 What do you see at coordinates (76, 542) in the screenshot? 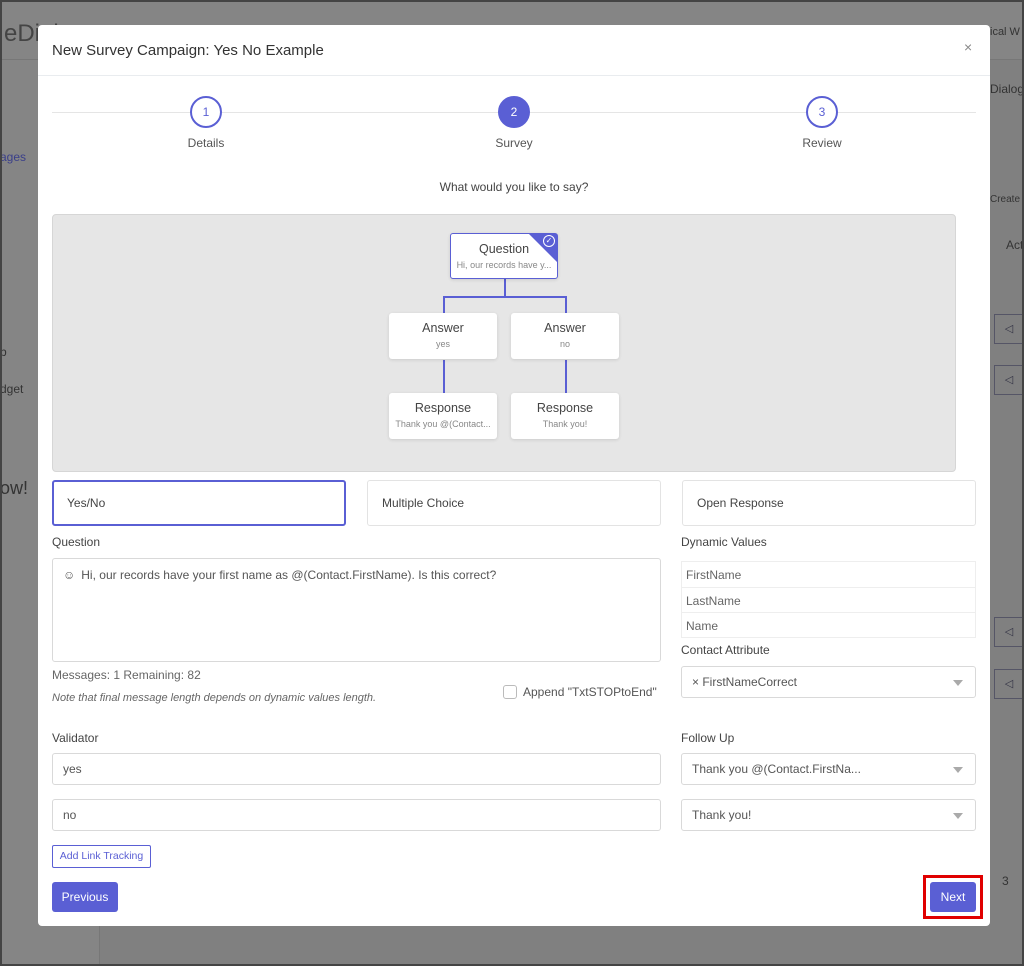
I see `question-label: Question` at bounding box center [76, 542].